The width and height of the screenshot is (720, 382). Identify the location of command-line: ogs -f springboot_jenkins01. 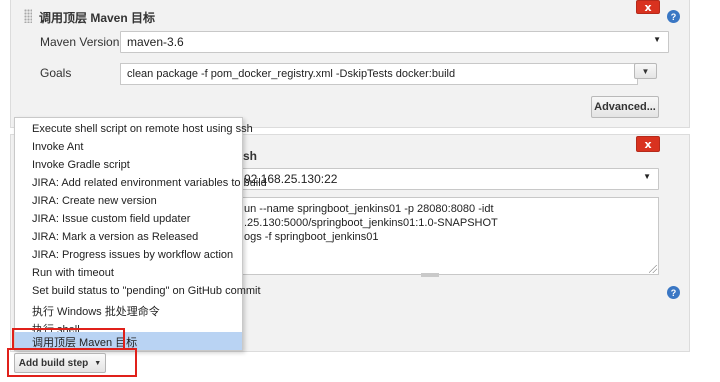
(311, 237).